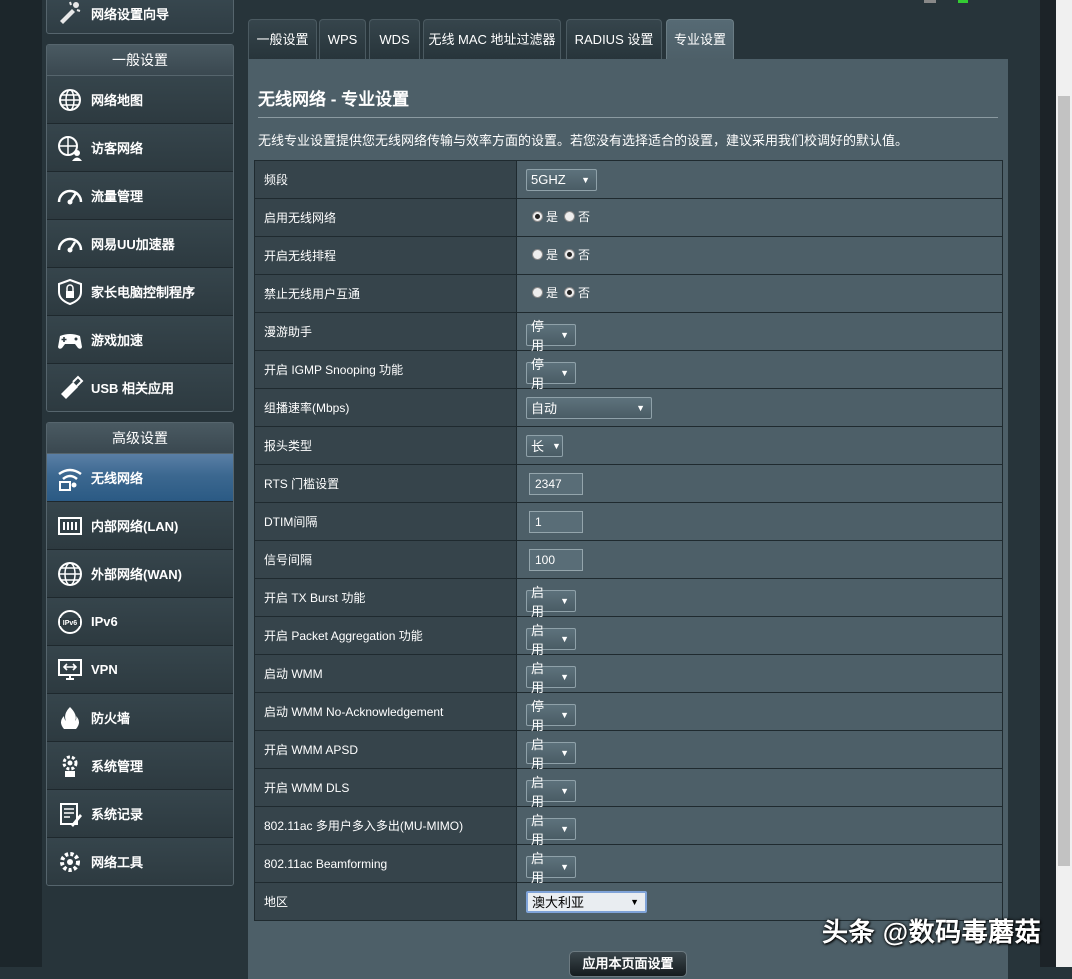 The height and width of the screenshot is (979, 1072). I want to click on setting-label: 启动 WMM, so click(385, 673).